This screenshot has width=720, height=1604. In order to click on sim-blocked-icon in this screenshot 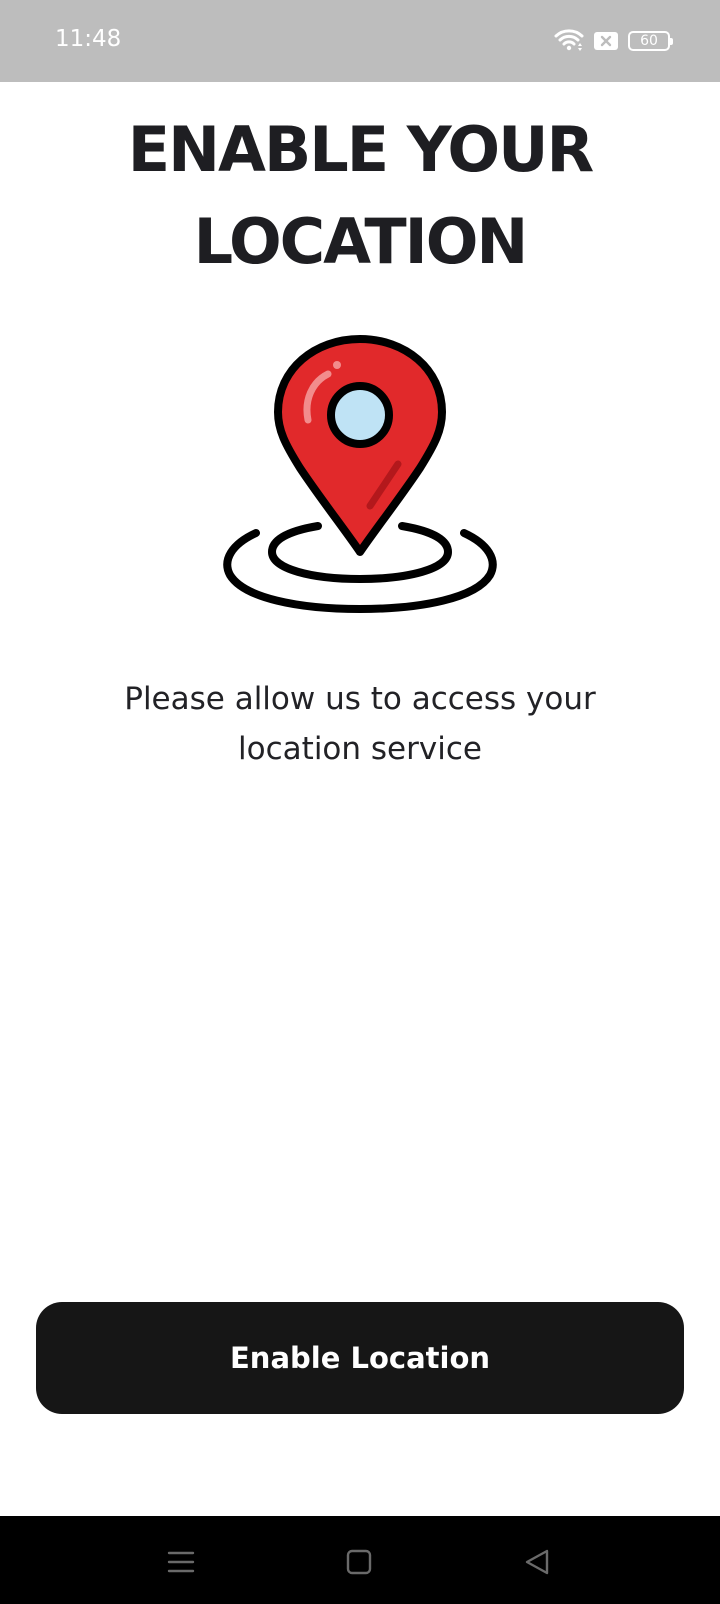, I will do `click(606, 41)`.